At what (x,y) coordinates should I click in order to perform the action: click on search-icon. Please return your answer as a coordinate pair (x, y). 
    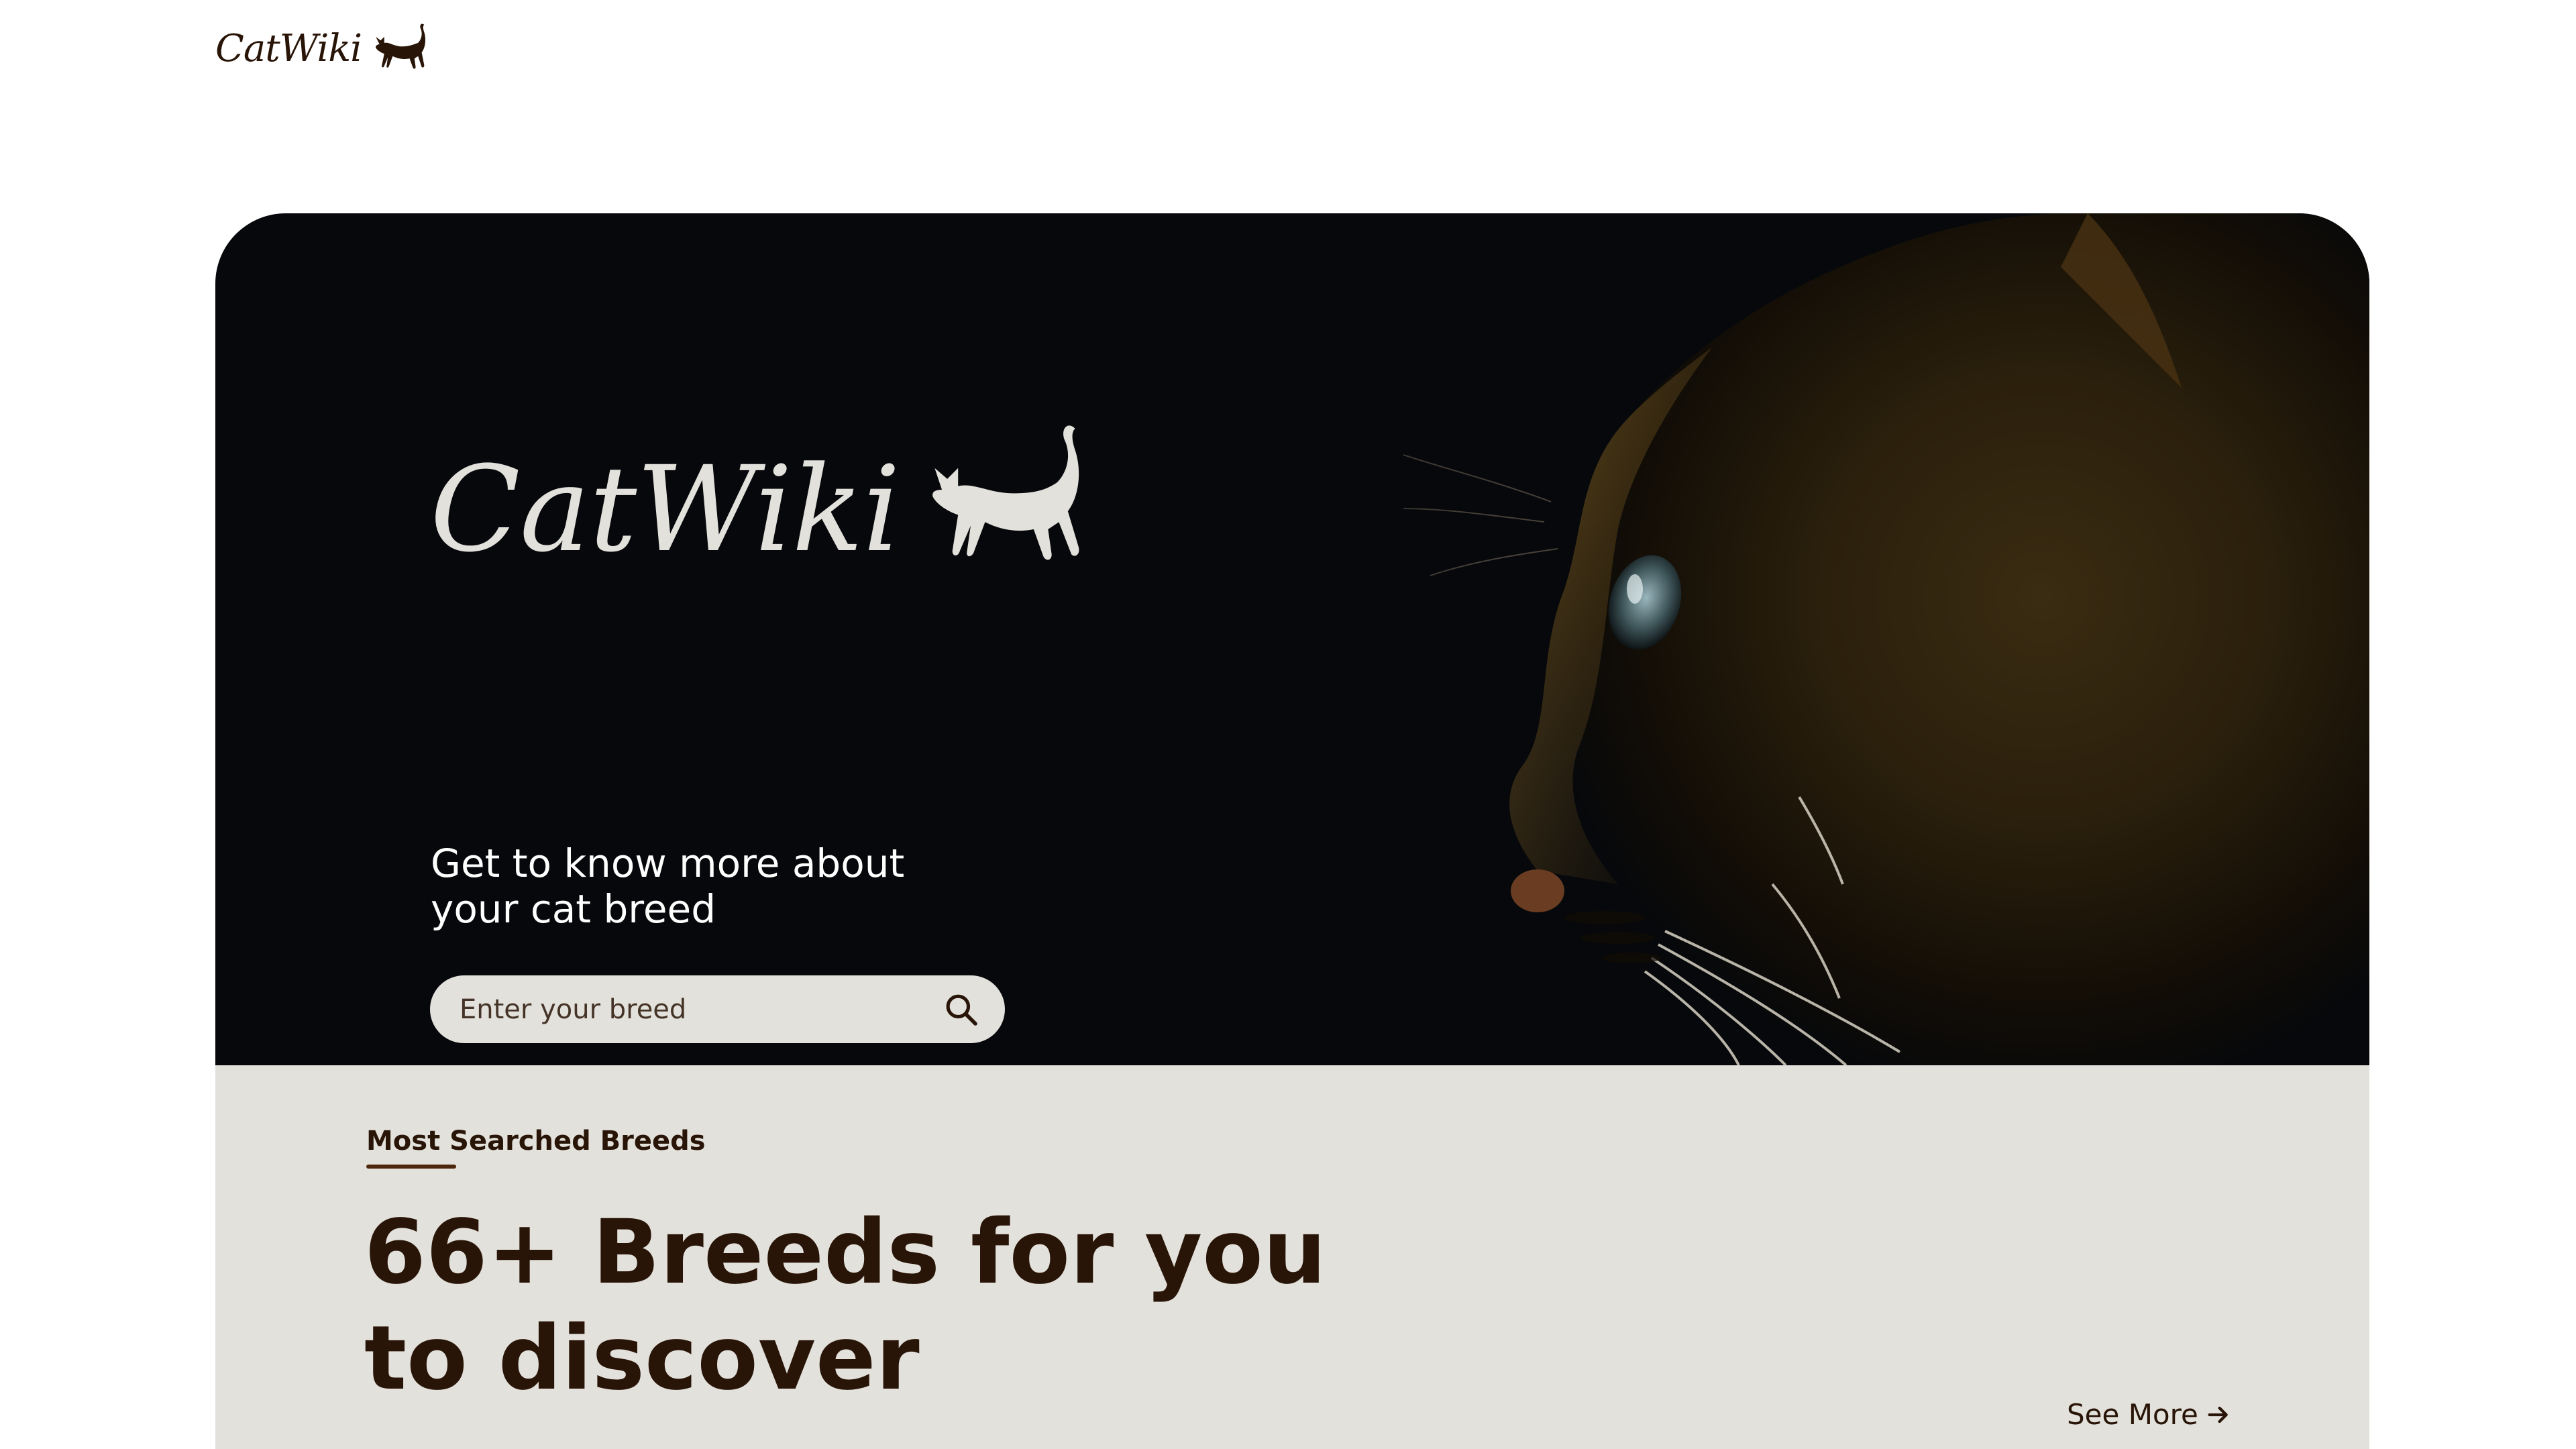
    Looking at the image, I should click on (961, 1009).